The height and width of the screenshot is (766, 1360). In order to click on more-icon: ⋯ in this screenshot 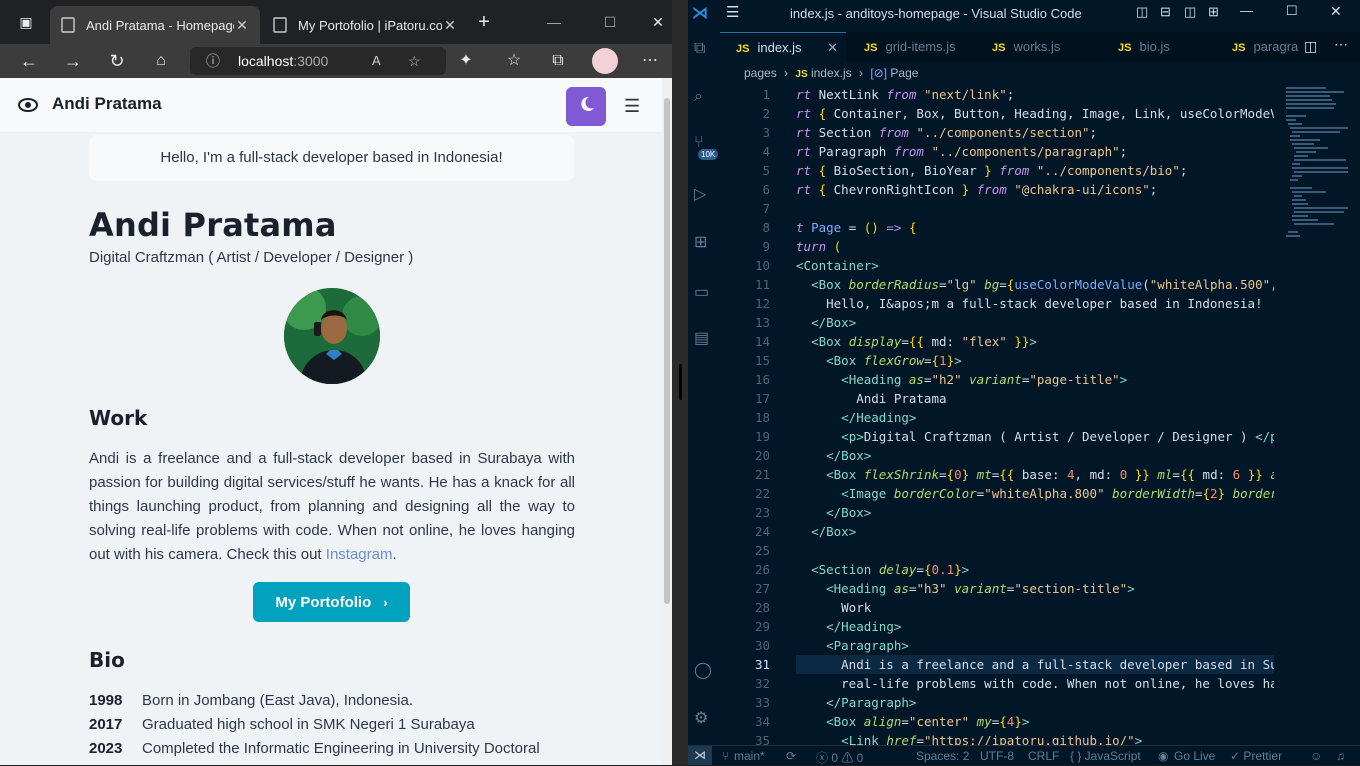, I will do `click(650, 61)`.